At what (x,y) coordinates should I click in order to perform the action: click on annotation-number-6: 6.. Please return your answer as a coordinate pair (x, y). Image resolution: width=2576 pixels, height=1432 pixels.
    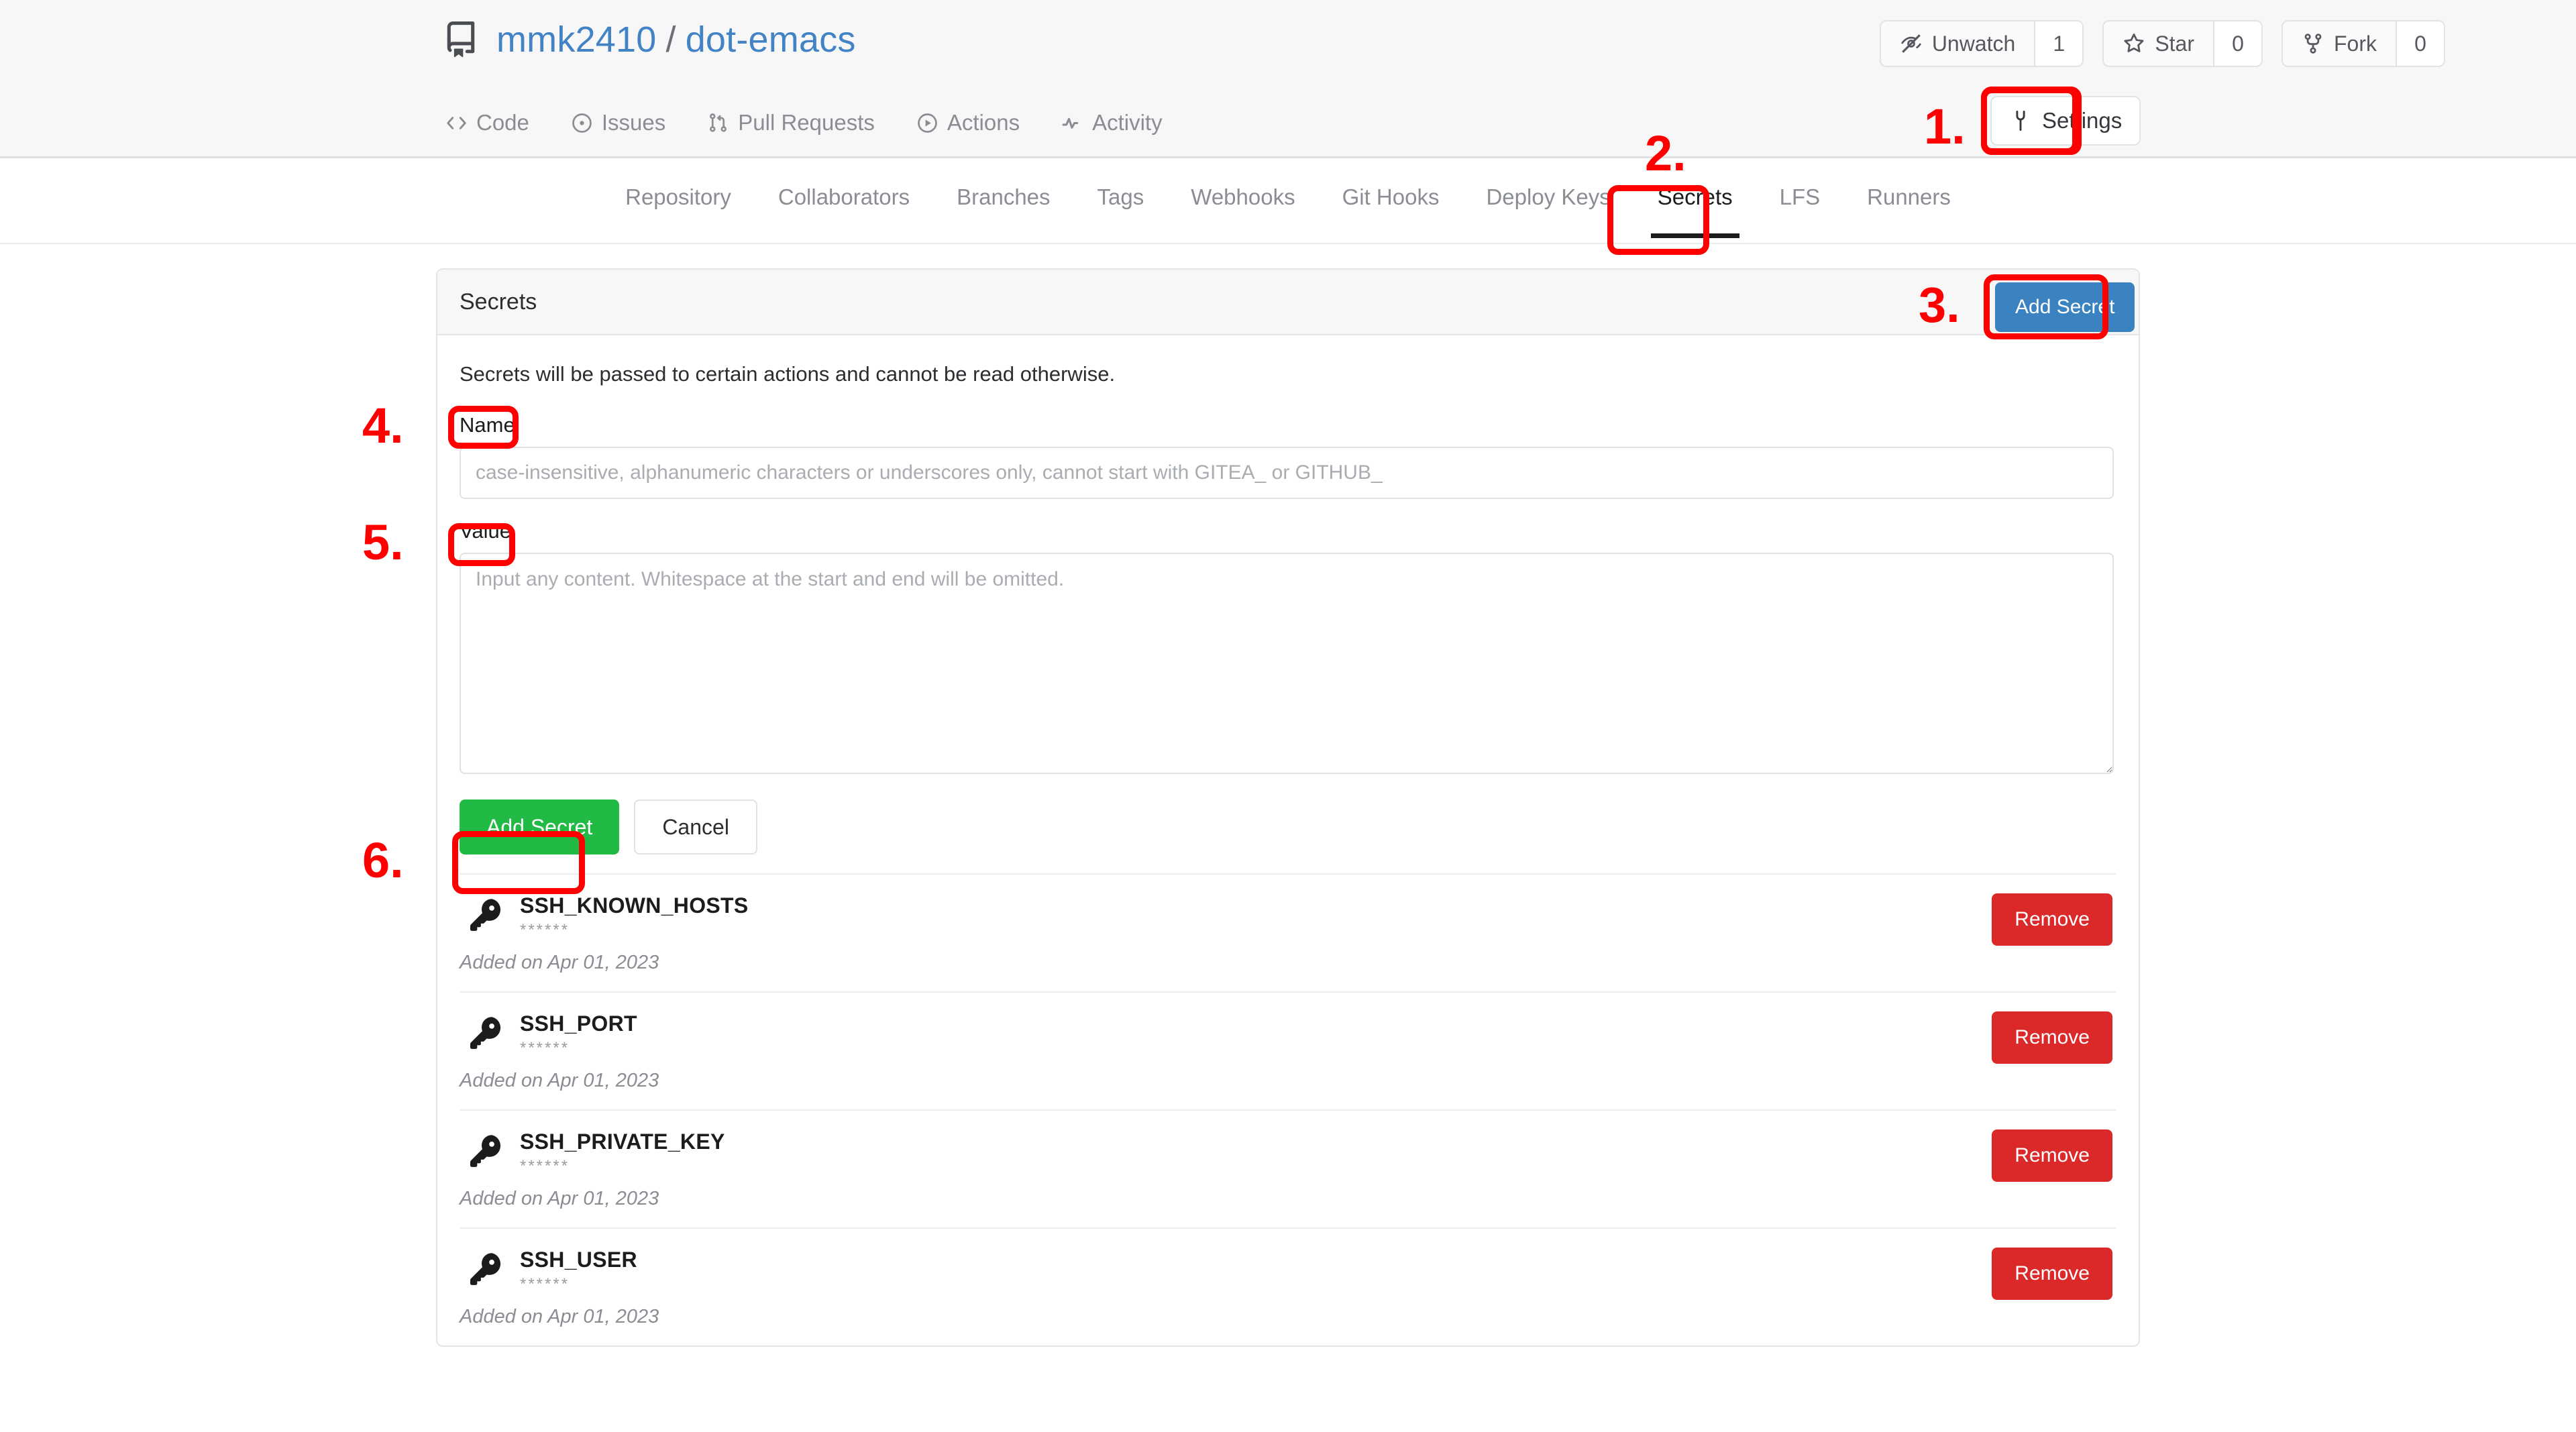
    Looking at the image, I should click on (383, 860).